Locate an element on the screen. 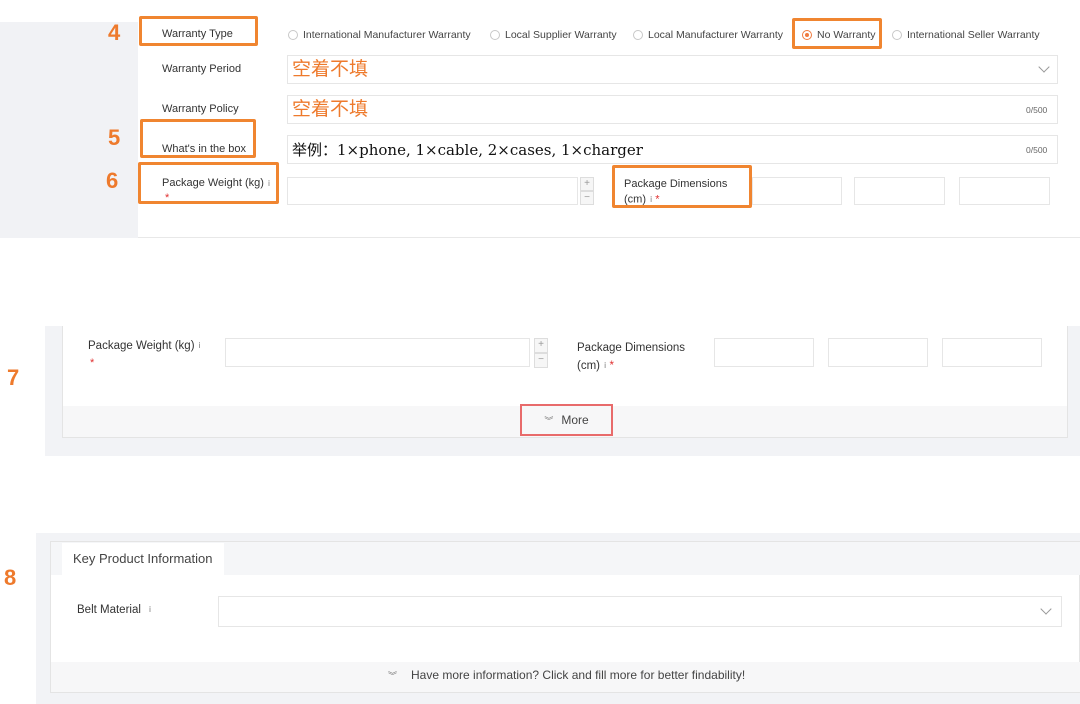 The image size is (1080, 704). highlight-warranty-type is located at coordinates (198, 31).